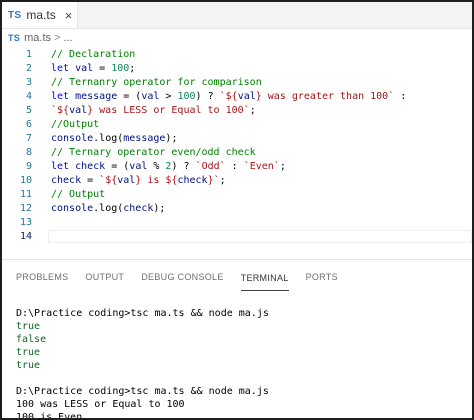  I want to click on code-line: 7 console.log(message);, so click(237, 139).